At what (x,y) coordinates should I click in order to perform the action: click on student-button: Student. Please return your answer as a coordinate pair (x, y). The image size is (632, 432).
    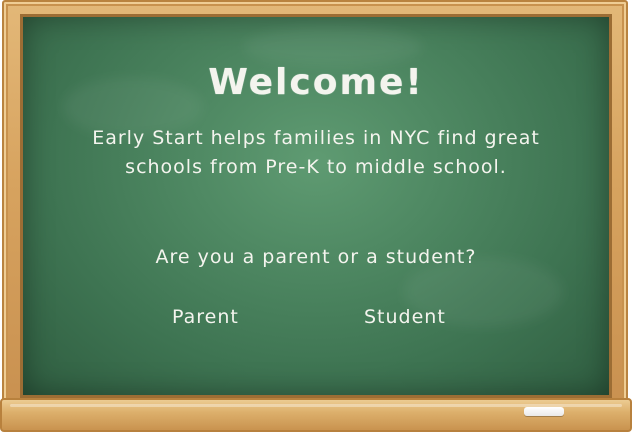
    Looking at the image, I should click on (405, 317).